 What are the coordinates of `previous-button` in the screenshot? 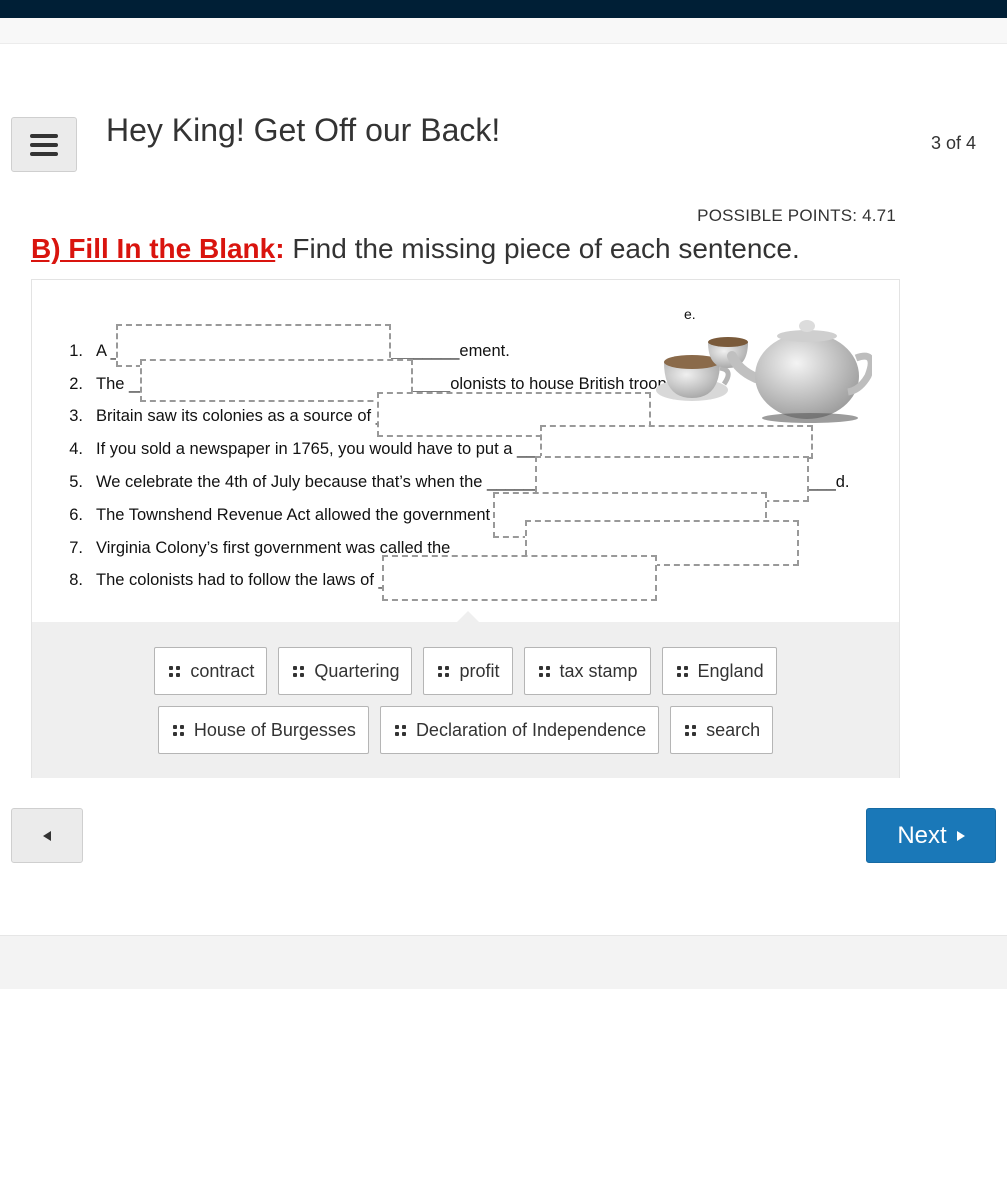 It's located at (47, 835).